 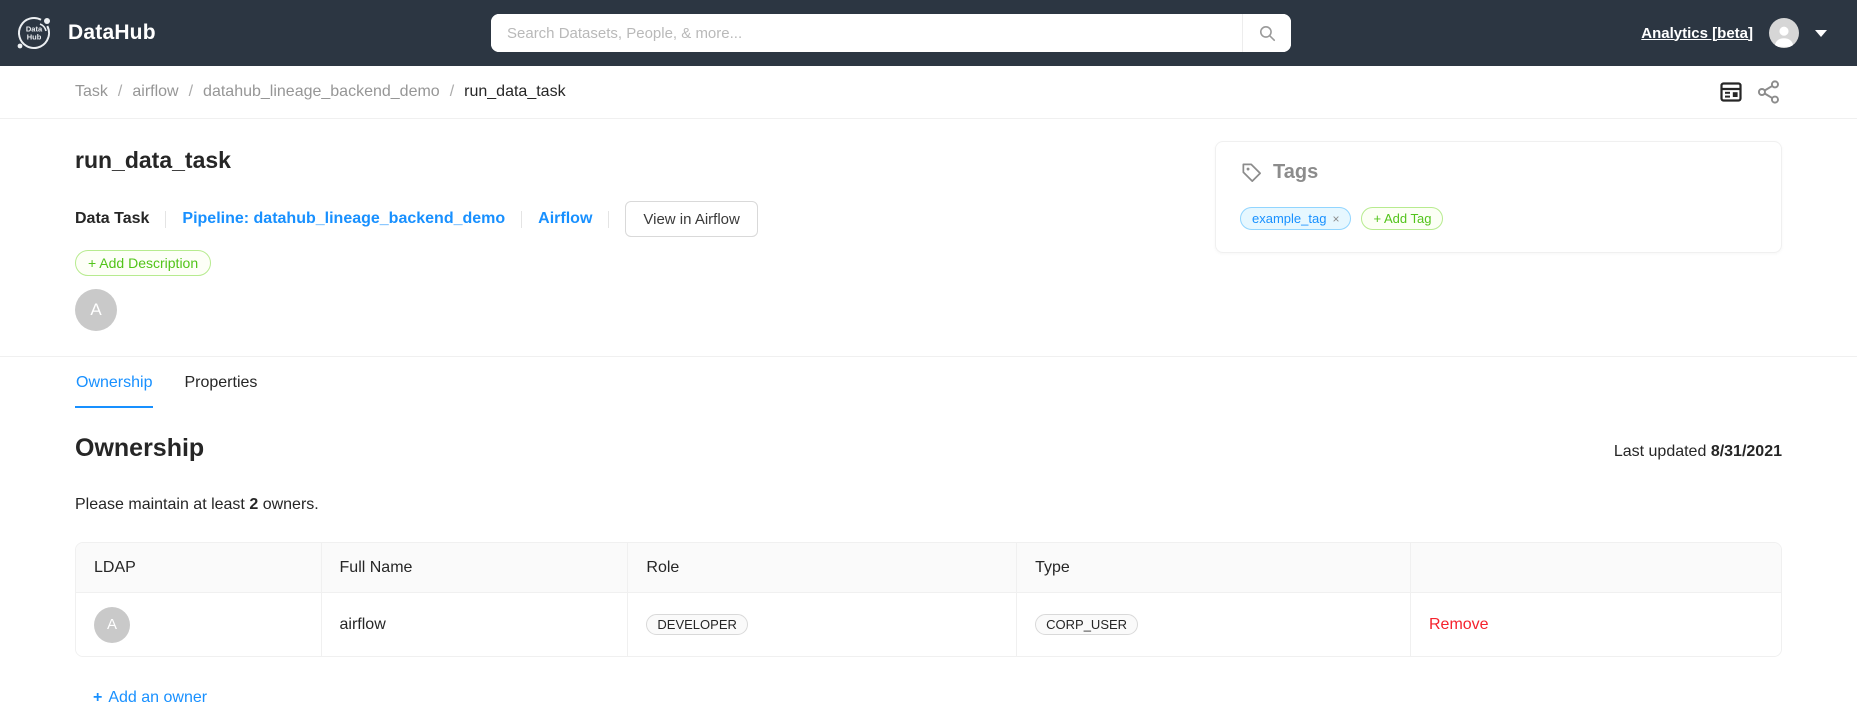 What do you see at coordinates (96, 310) in the screenshot?
I see `entity-owner-avatar: A` at bounding box center [96, 310].